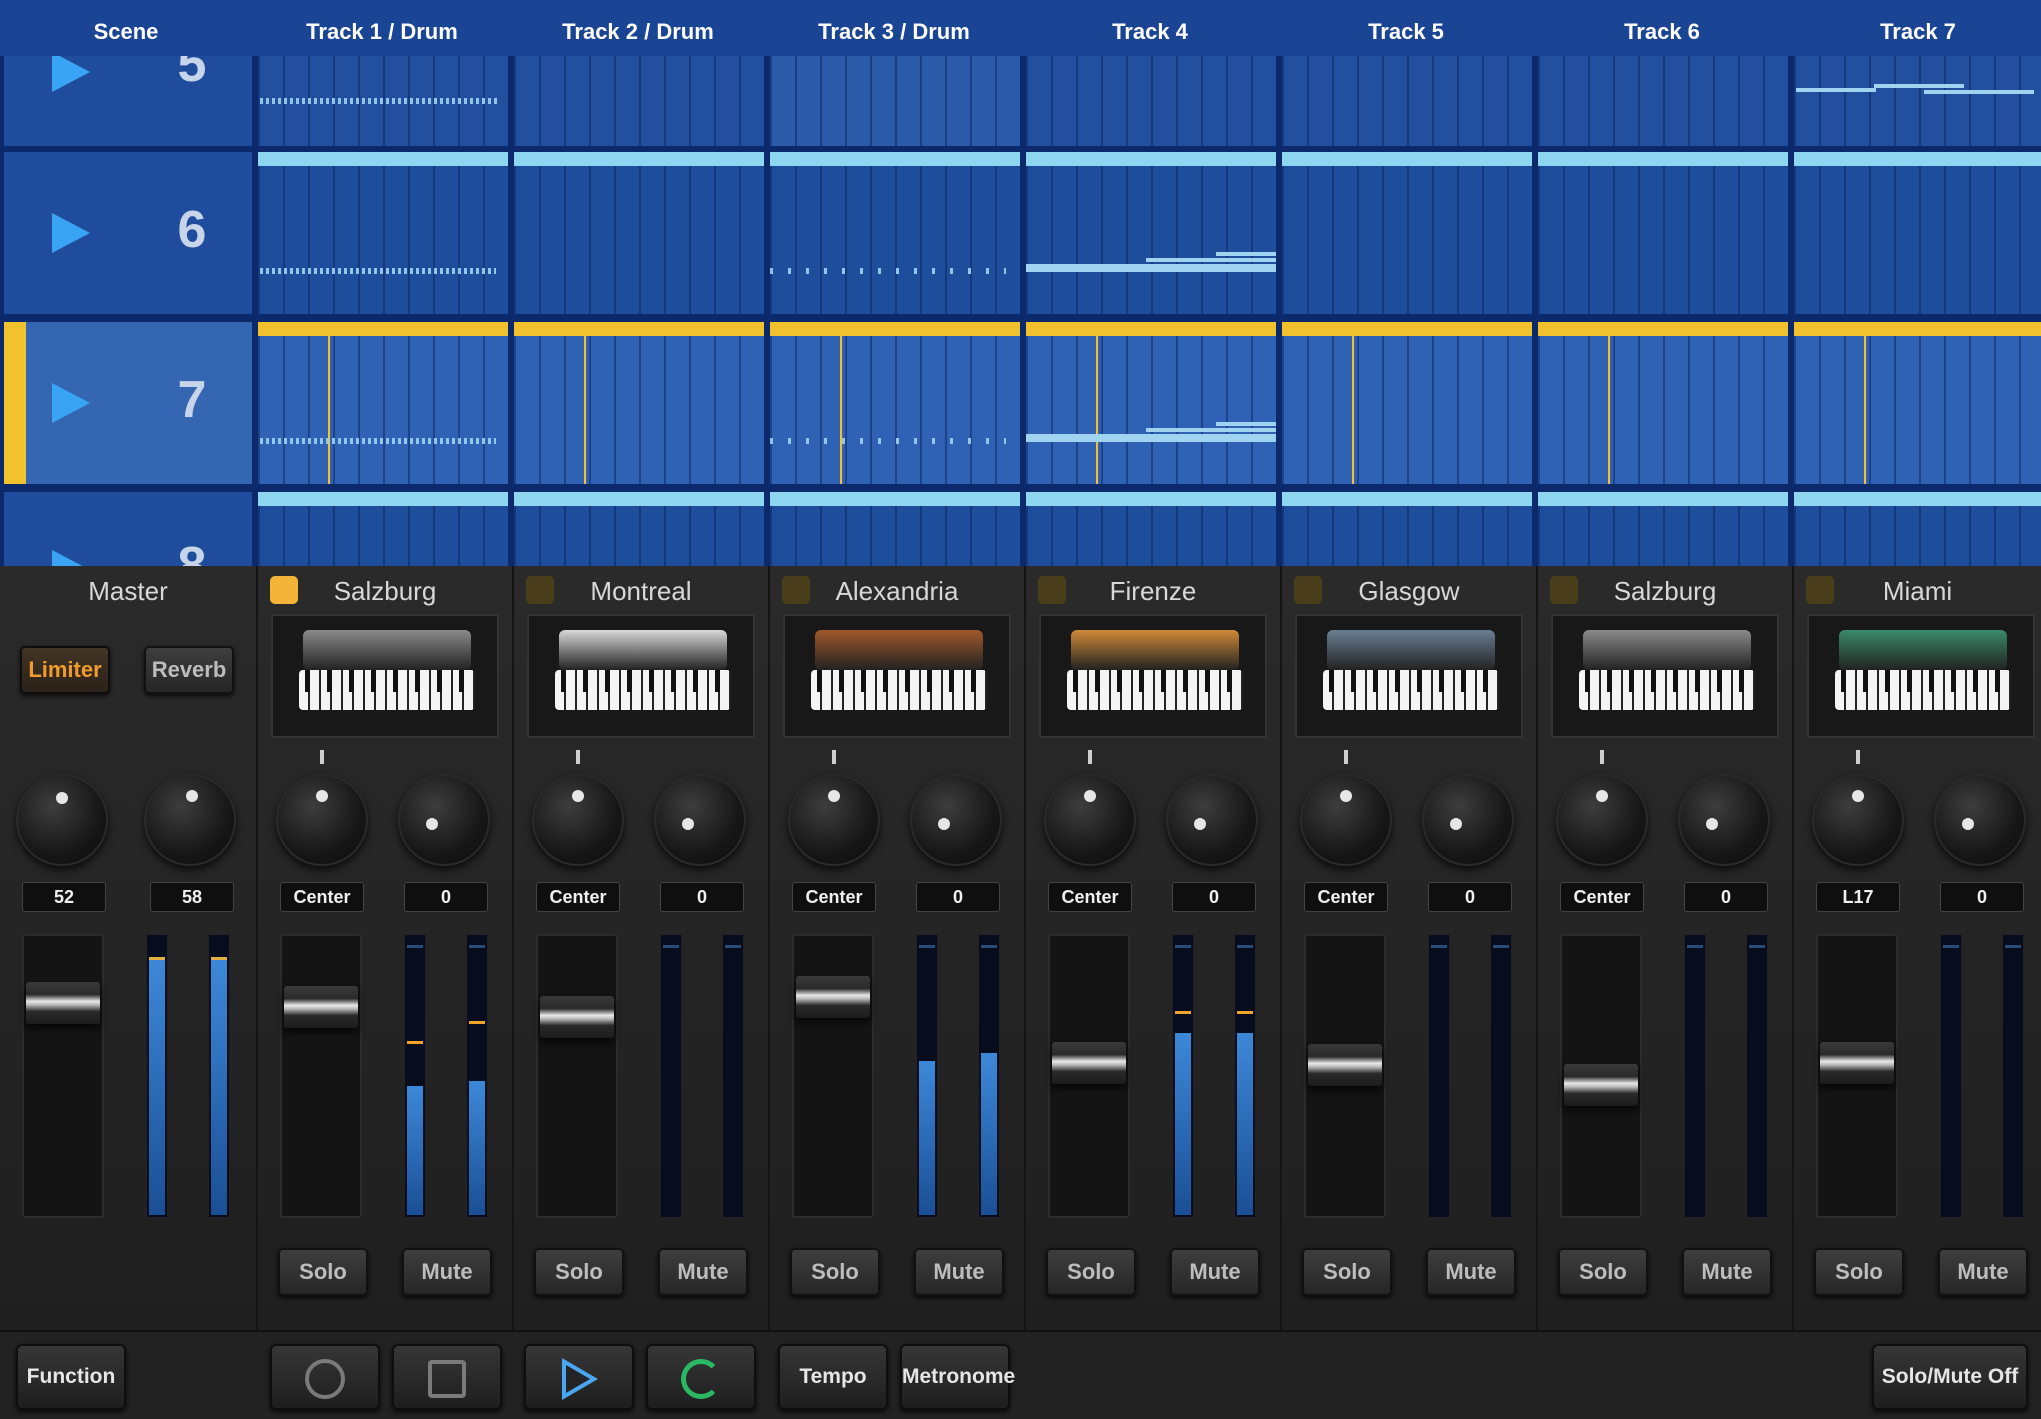 The width and height of the screenshot is (2041, 1419). What do you see at coordinates (639, 403) in the screenshot?
I see `clip-t2-s7` at bounding box center [639, 403].